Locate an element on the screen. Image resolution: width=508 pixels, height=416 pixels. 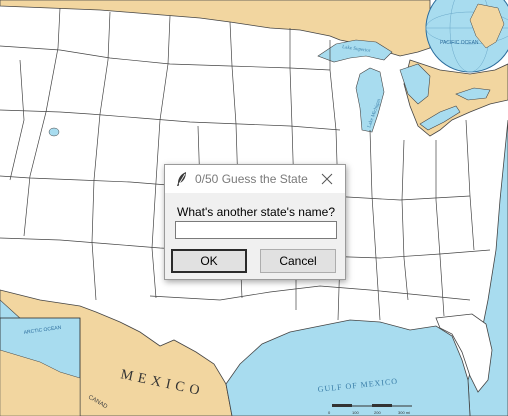
scale-label-100: 100 is located at coordinates (355, 412).